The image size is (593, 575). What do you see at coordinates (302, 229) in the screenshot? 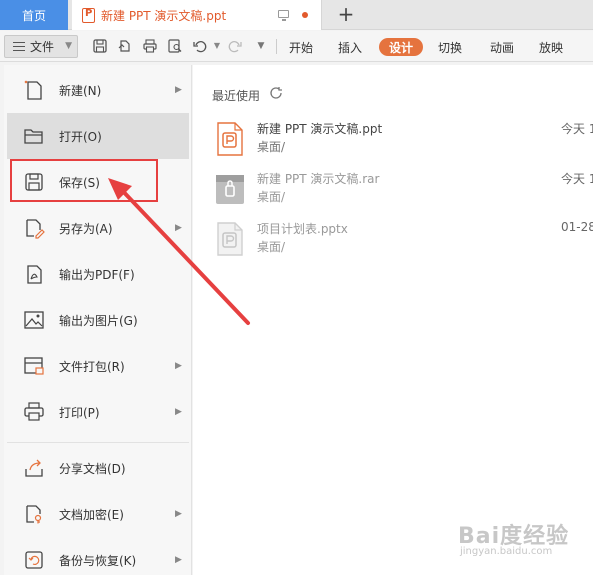
I see `recent-file-name: 项目计划表.pptx` at bounding box center [302, 229].